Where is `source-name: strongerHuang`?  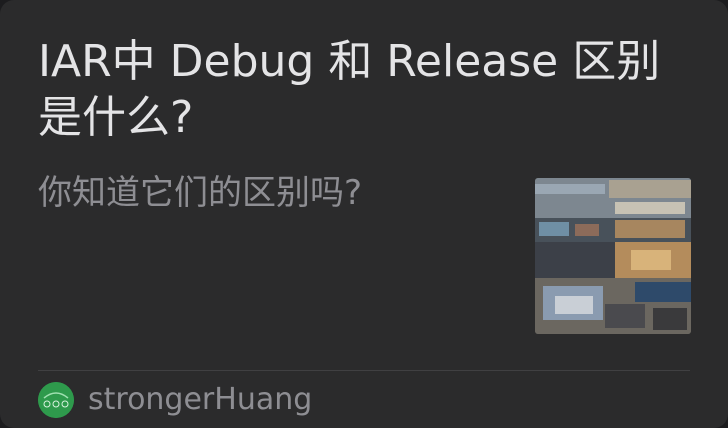 source-name: strongerHuang is located at coordinates (200, 400).